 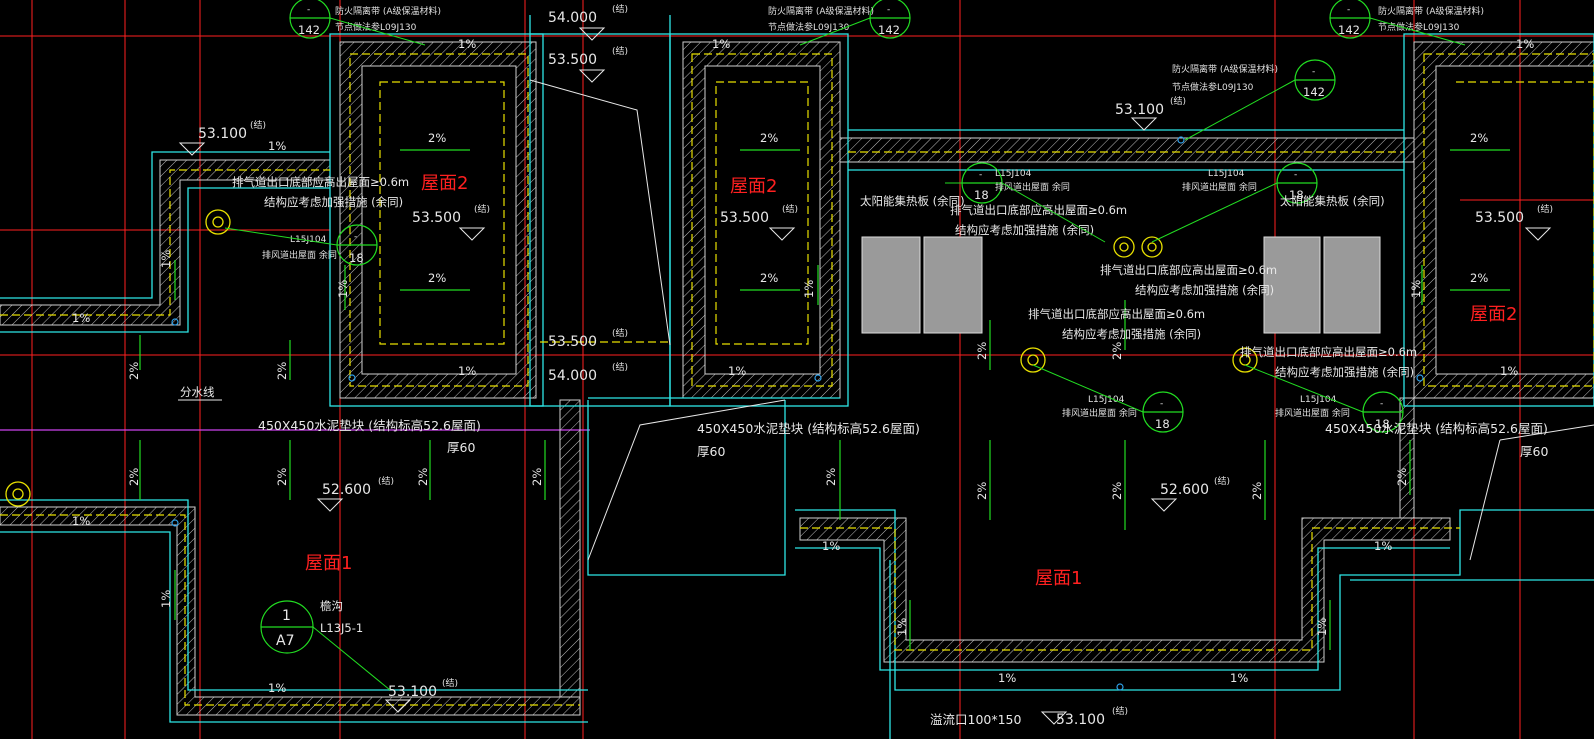 I want to click on solar-note: 太阳能集热板 (余同), so click(x=912, y=201).